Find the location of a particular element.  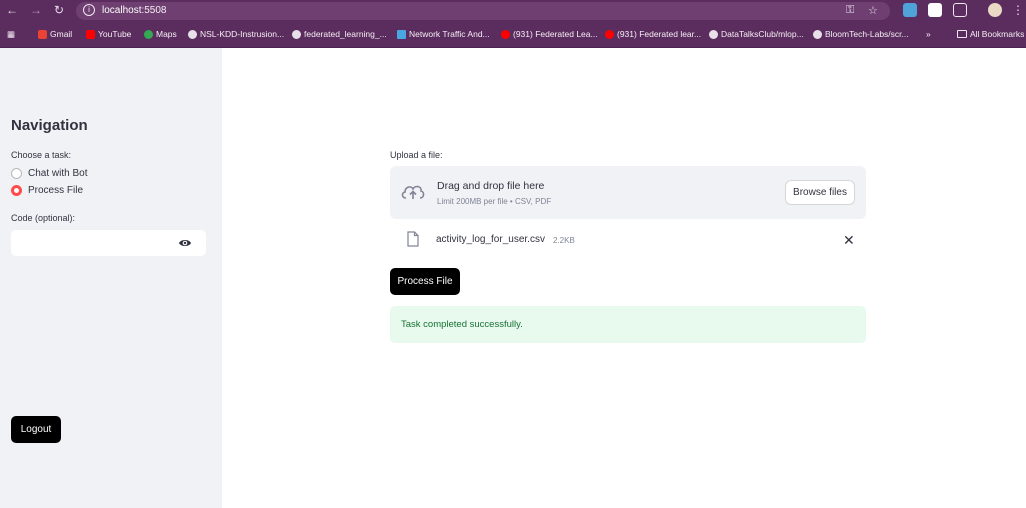

upload-label: Upload a file: is located at coordinates (416, 155).